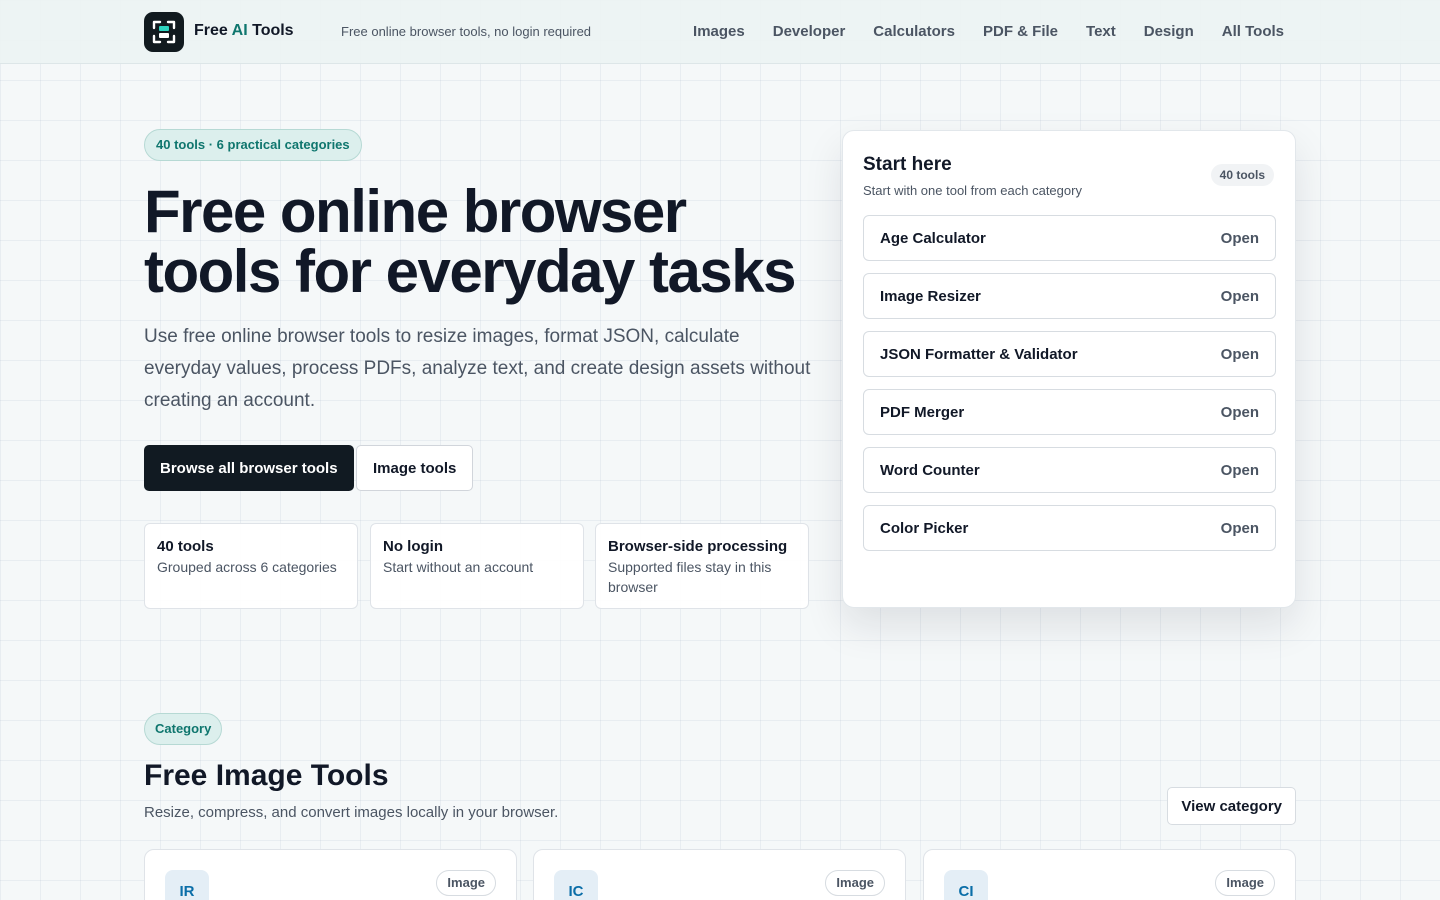 This screenshot has width=1440, height=900. Describe the element at coordinates (933, 238) in the screenshot. I see `tool-name: Age Calculator` at that location.